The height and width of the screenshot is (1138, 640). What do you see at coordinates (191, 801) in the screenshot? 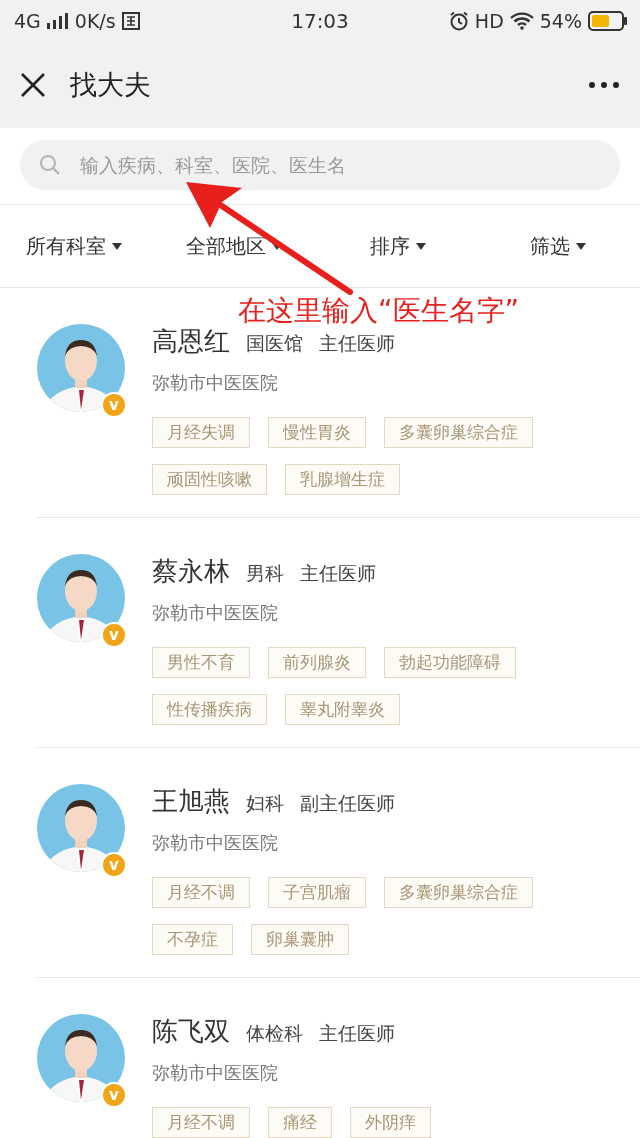
I see `doctor-name: 王旭燕` at bounding box center [191, 801].